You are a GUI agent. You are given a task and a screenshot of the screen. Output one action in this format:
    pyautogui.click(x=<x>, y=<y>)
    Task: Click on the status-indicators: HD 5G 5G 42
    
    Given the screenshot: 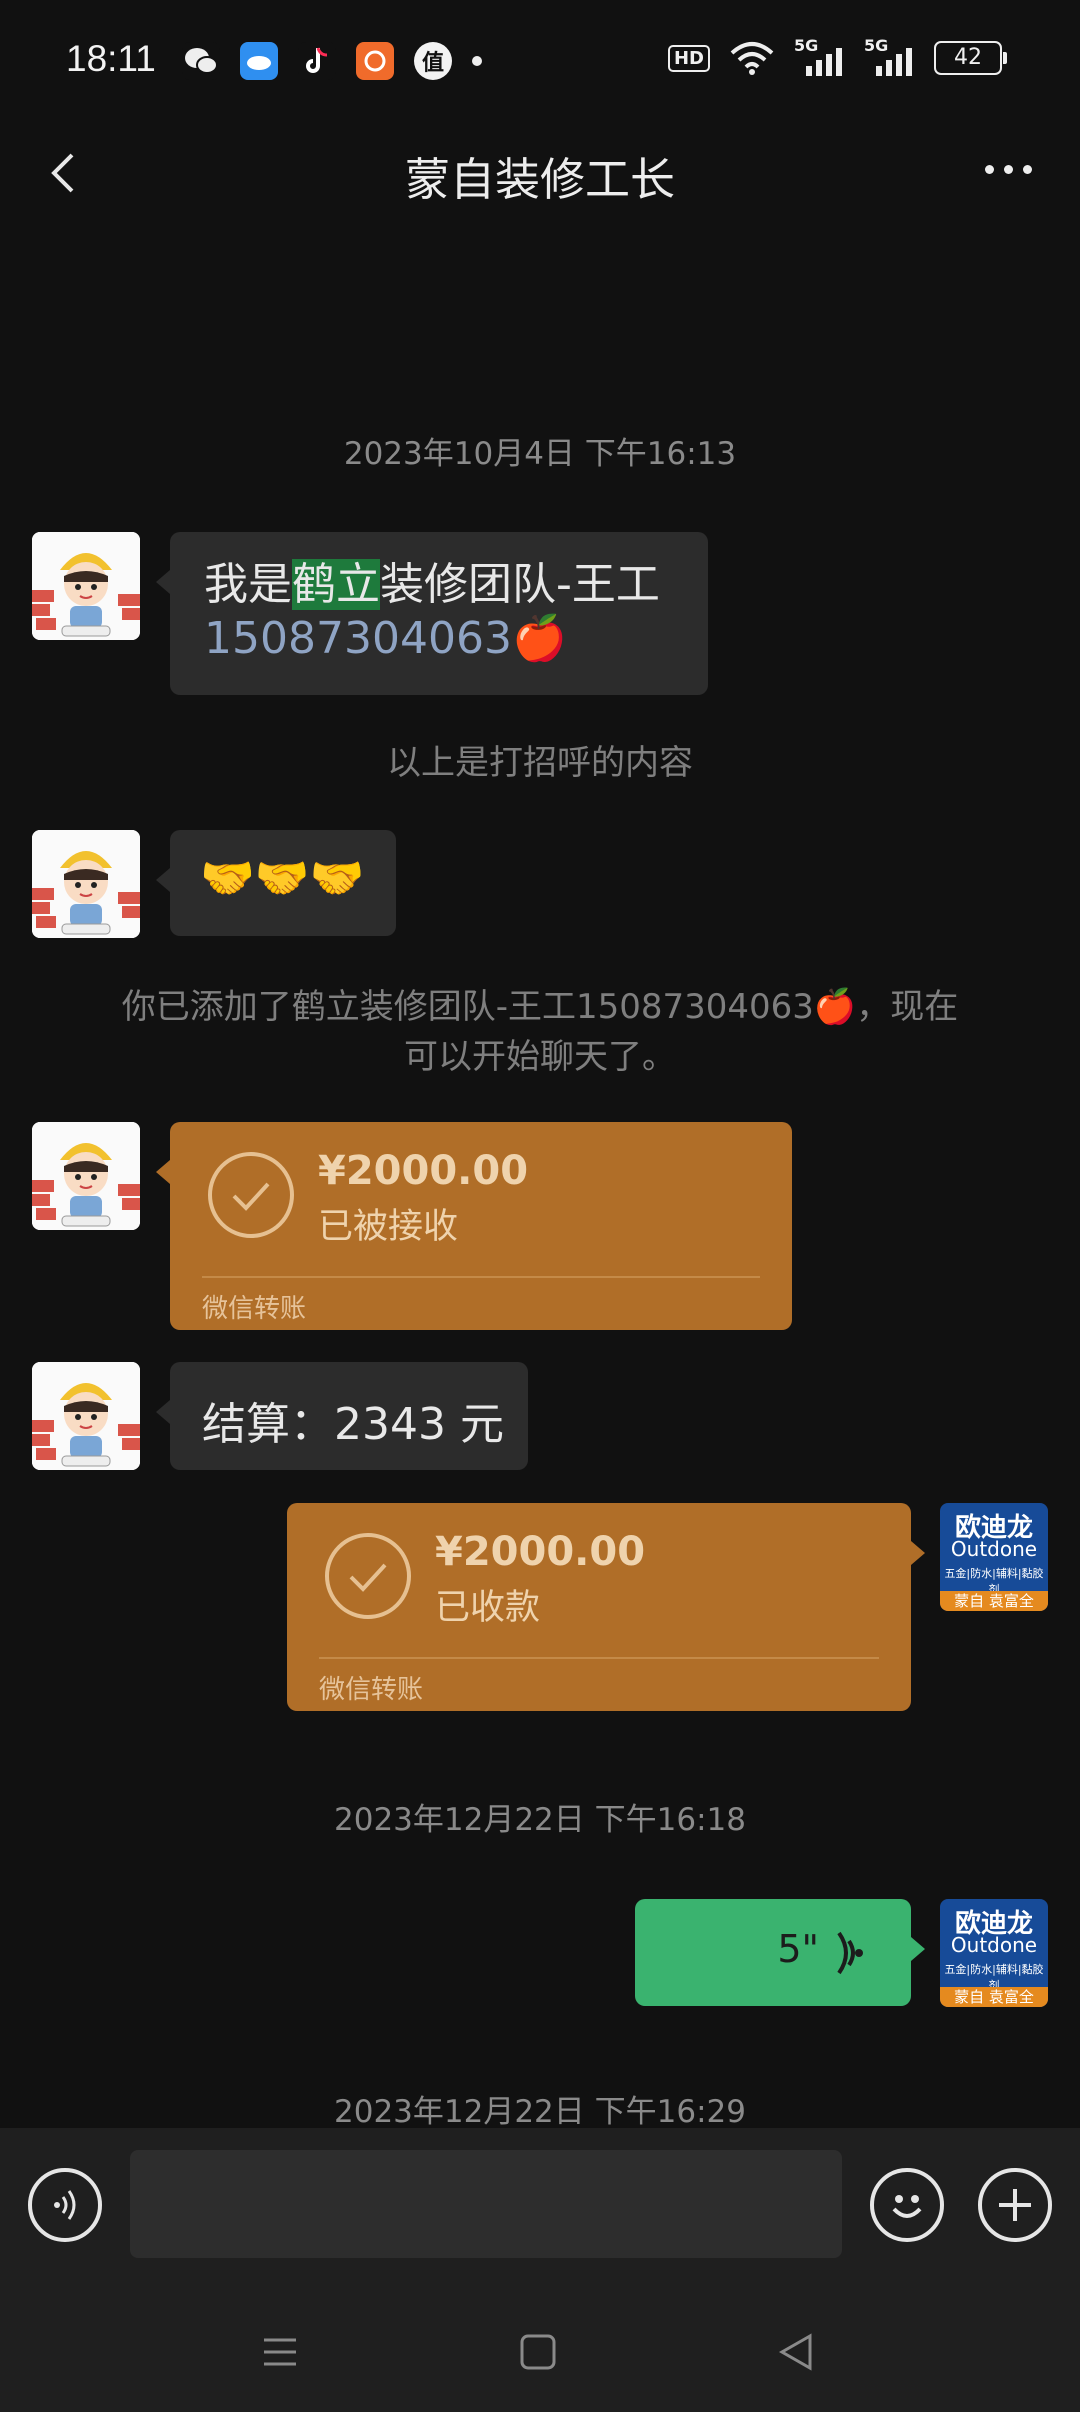 What is the action you would take?
    pyautogui.click(x=837, y=56)
    